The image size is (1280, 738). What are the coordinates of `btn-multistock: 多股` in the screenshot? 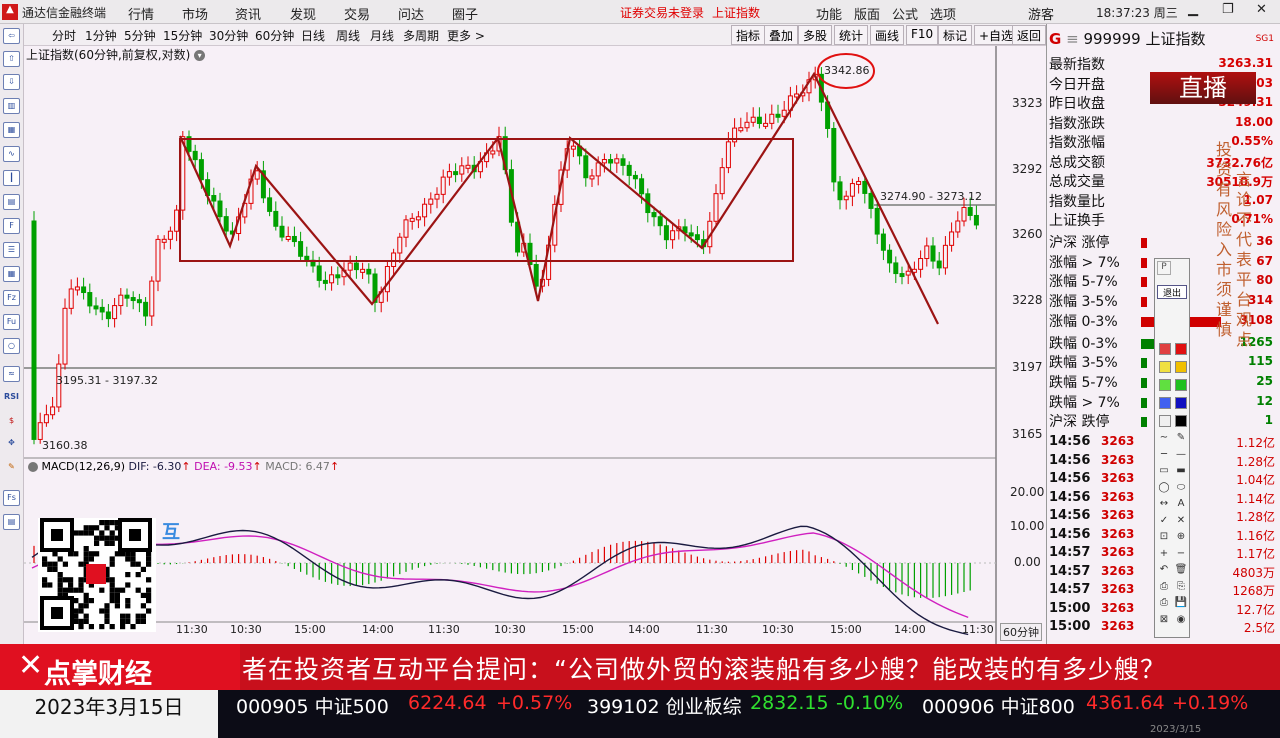 It's located at (815, 35).